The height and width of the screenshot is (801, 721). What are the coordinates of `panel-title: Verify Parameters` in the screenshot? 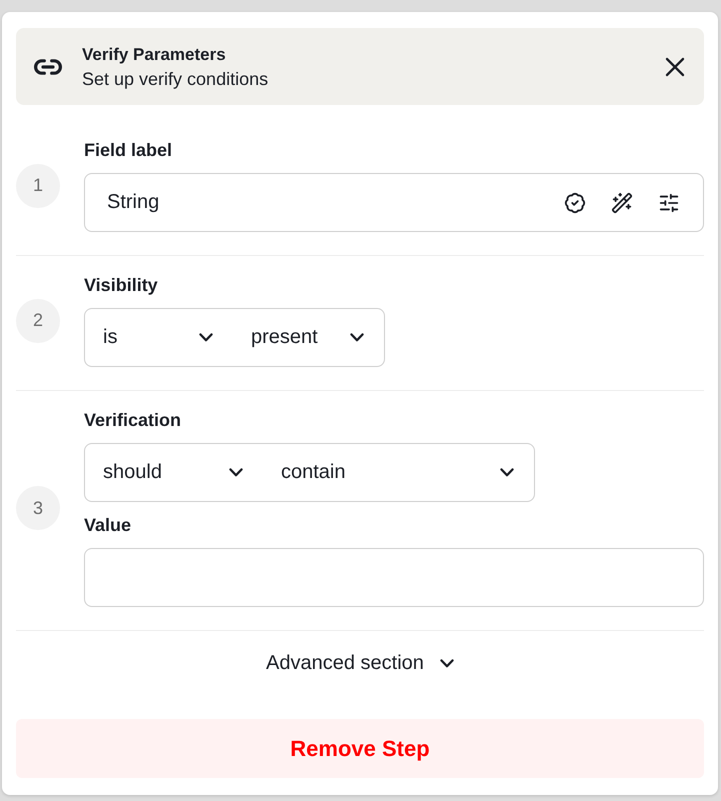 It's located at (154, 54).